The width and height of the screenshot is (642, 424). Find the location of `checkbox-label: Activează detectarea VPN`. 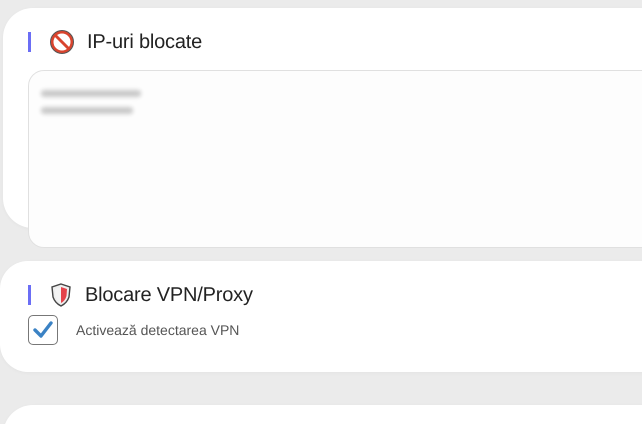

checkbox-label: Activează detectarea VPN is located at coordinates (158, 330).